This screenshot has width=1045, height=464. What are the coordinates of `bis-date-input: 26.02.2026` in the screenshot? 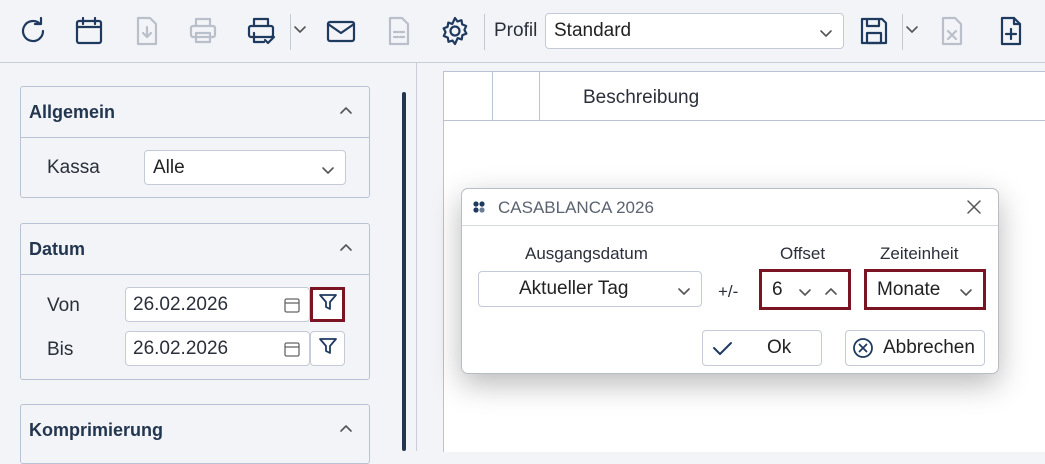 It's located at (217, 348).